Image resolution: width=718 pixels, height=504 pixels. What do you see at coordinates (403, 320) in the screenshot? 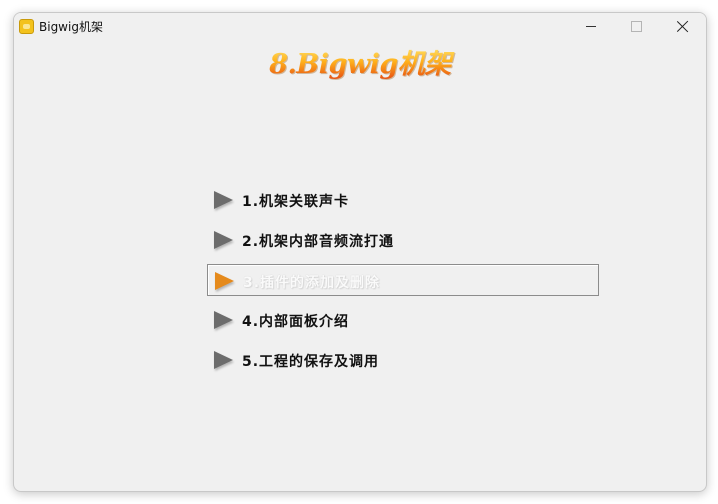
I see `menu-item-4: 4.内部面板介绍` at bounding box center [403, 320].